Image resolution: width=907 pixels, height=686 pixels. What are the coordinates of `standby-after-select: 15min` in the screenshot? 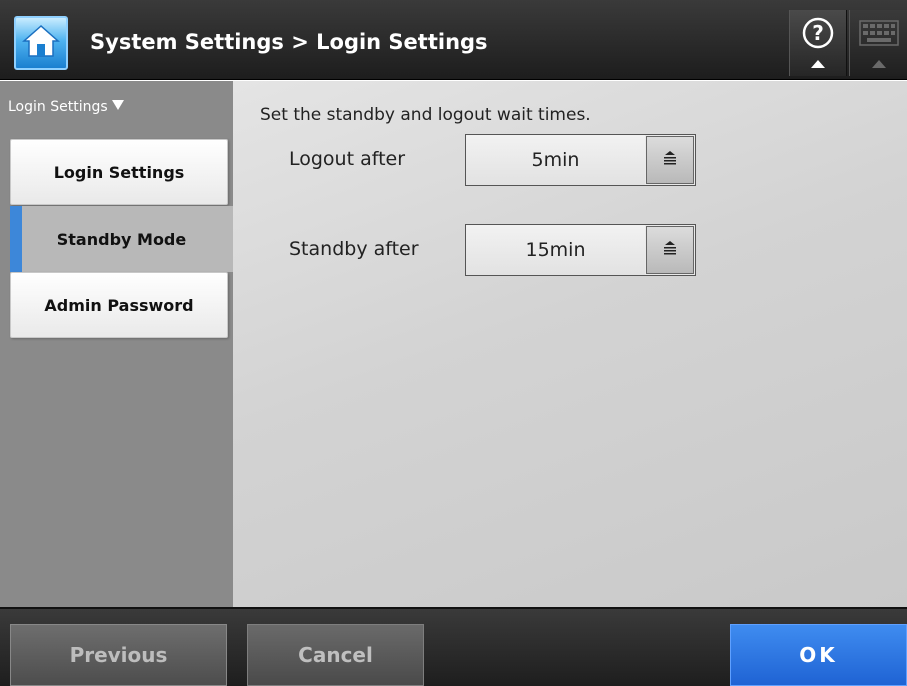 It's located at (580, 250).